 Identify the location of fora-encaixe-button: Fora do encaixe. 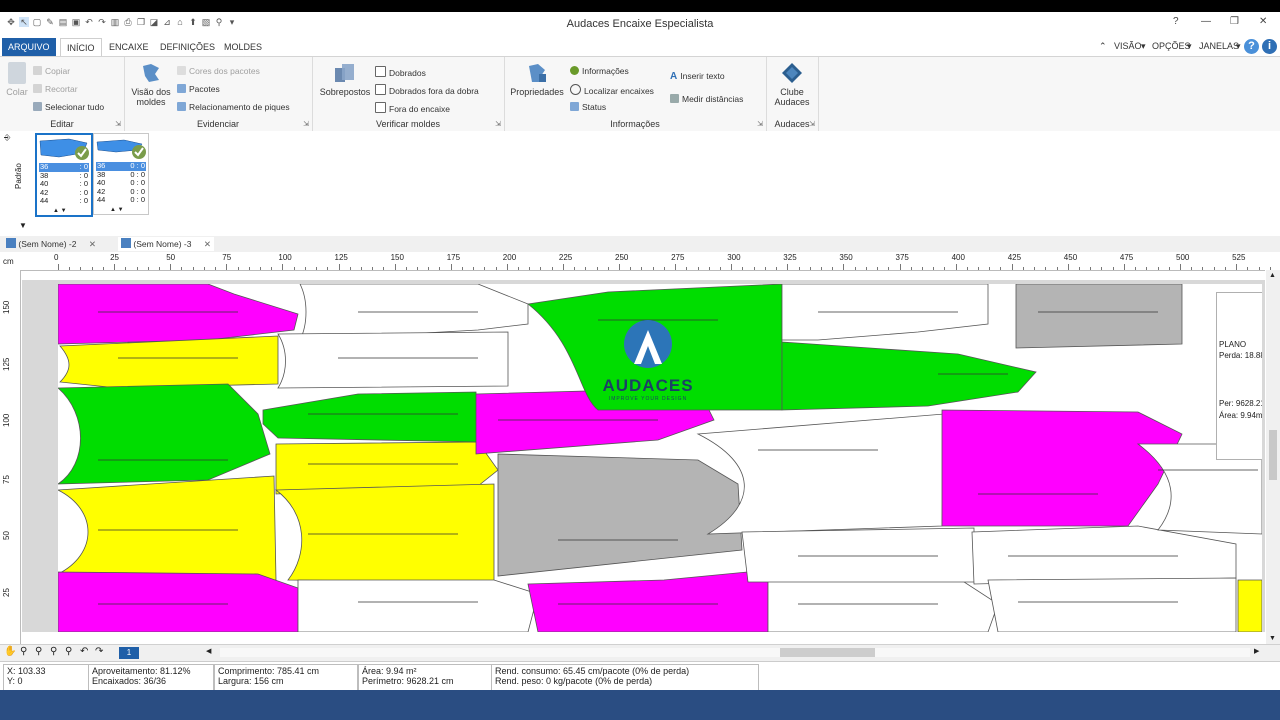
(412, 108).